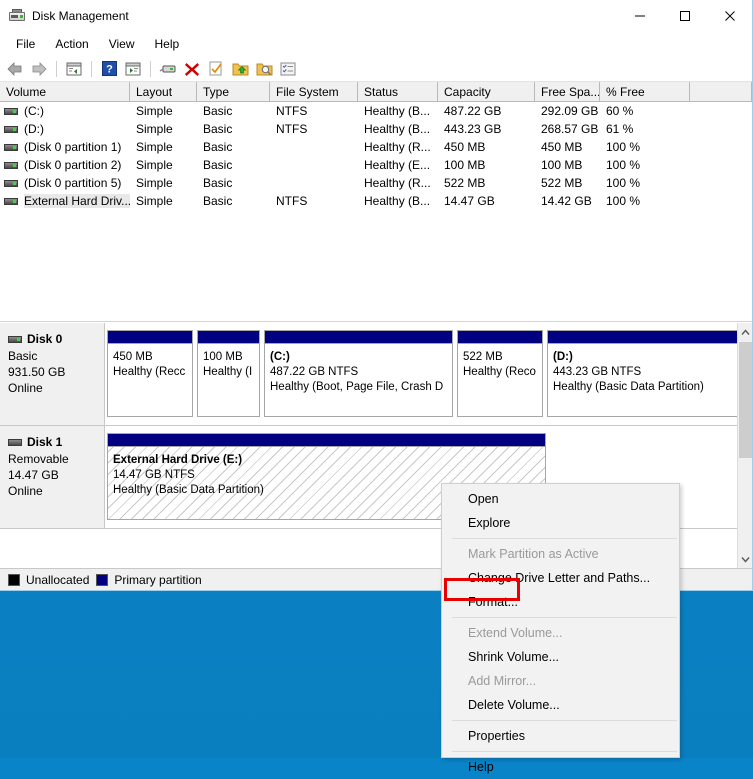  What do you see at coordinates (216, 69) in the screenshot?
I see `check-icon` at bounding box center [216, 69].